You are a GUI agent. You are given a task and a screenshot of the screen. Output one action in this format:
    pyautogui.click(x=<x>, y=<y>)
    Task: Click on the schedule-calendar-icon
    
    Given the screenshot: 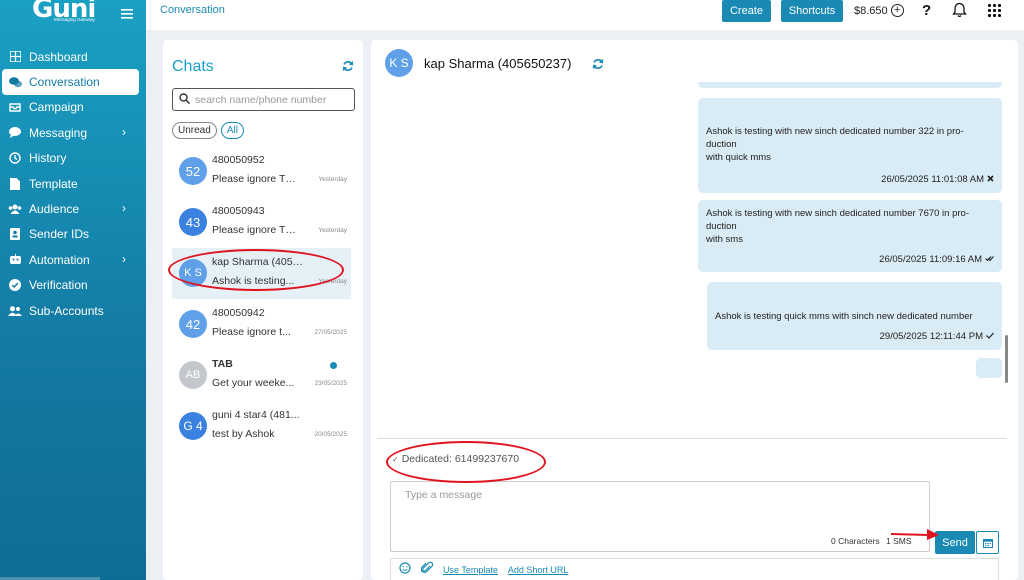 What is the action you would take?
    pyautogui.click(x=987, y=542)
    